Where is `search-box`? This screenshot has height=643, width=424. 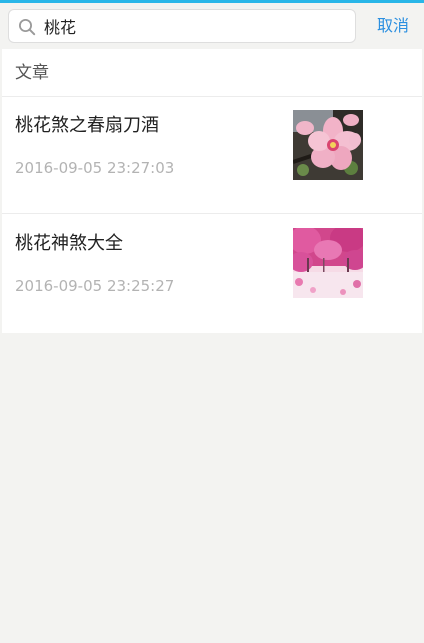
search-box is located at coordinates (182, 26).